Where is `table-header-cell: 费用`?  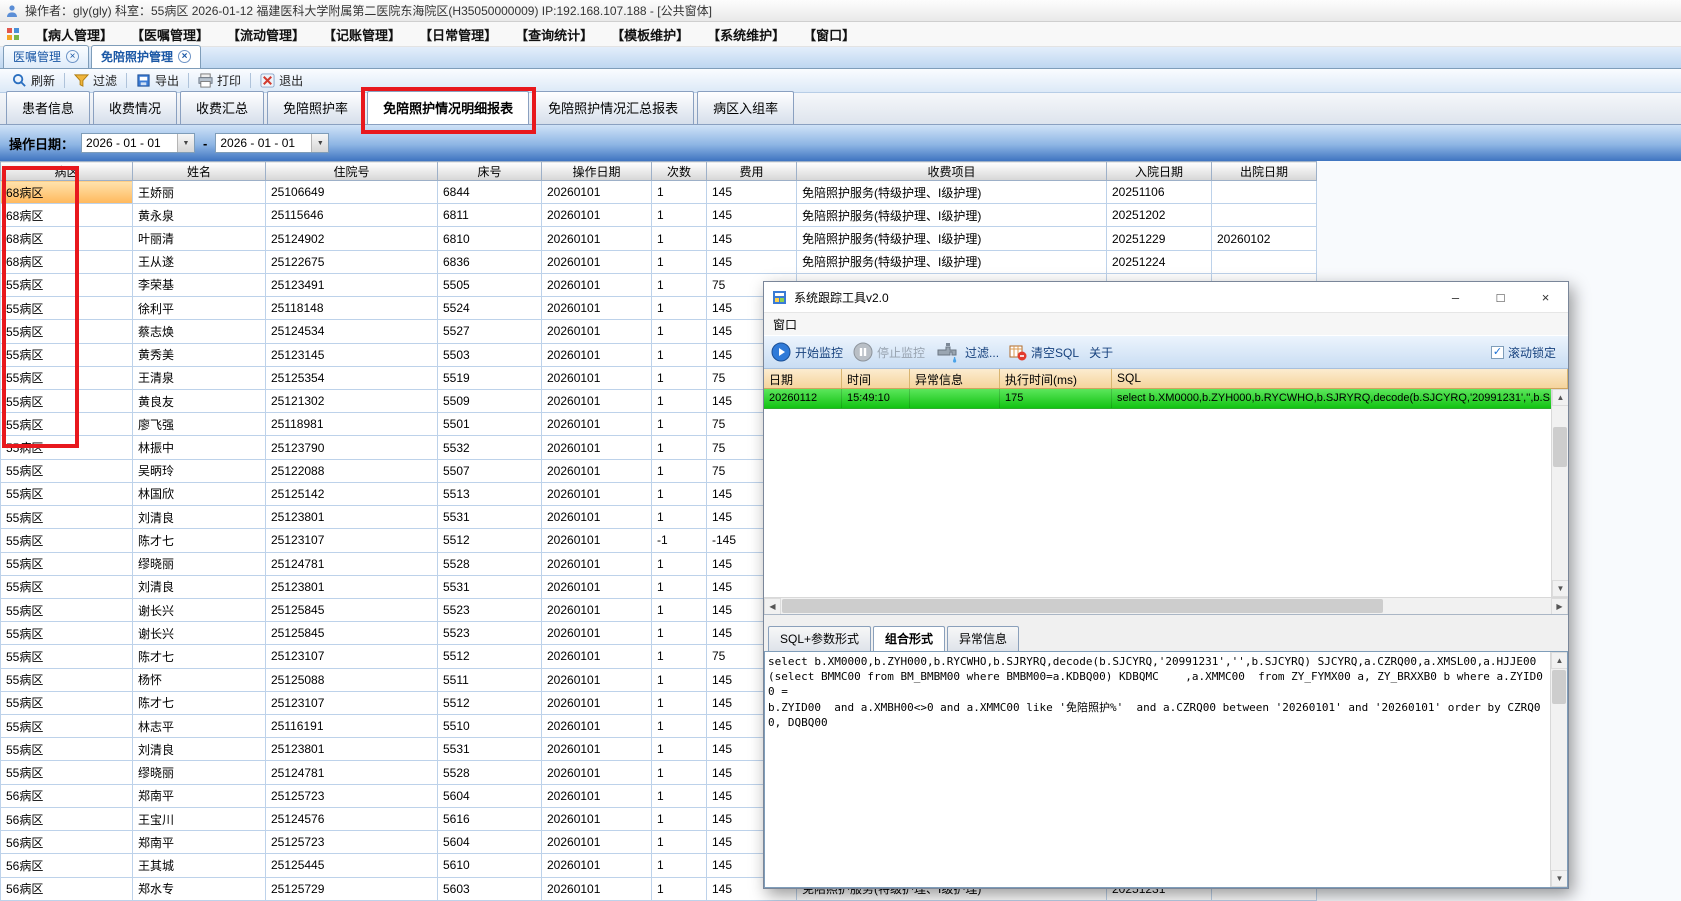 table-header-cell: 费用 is located at coordinates (751, 171).